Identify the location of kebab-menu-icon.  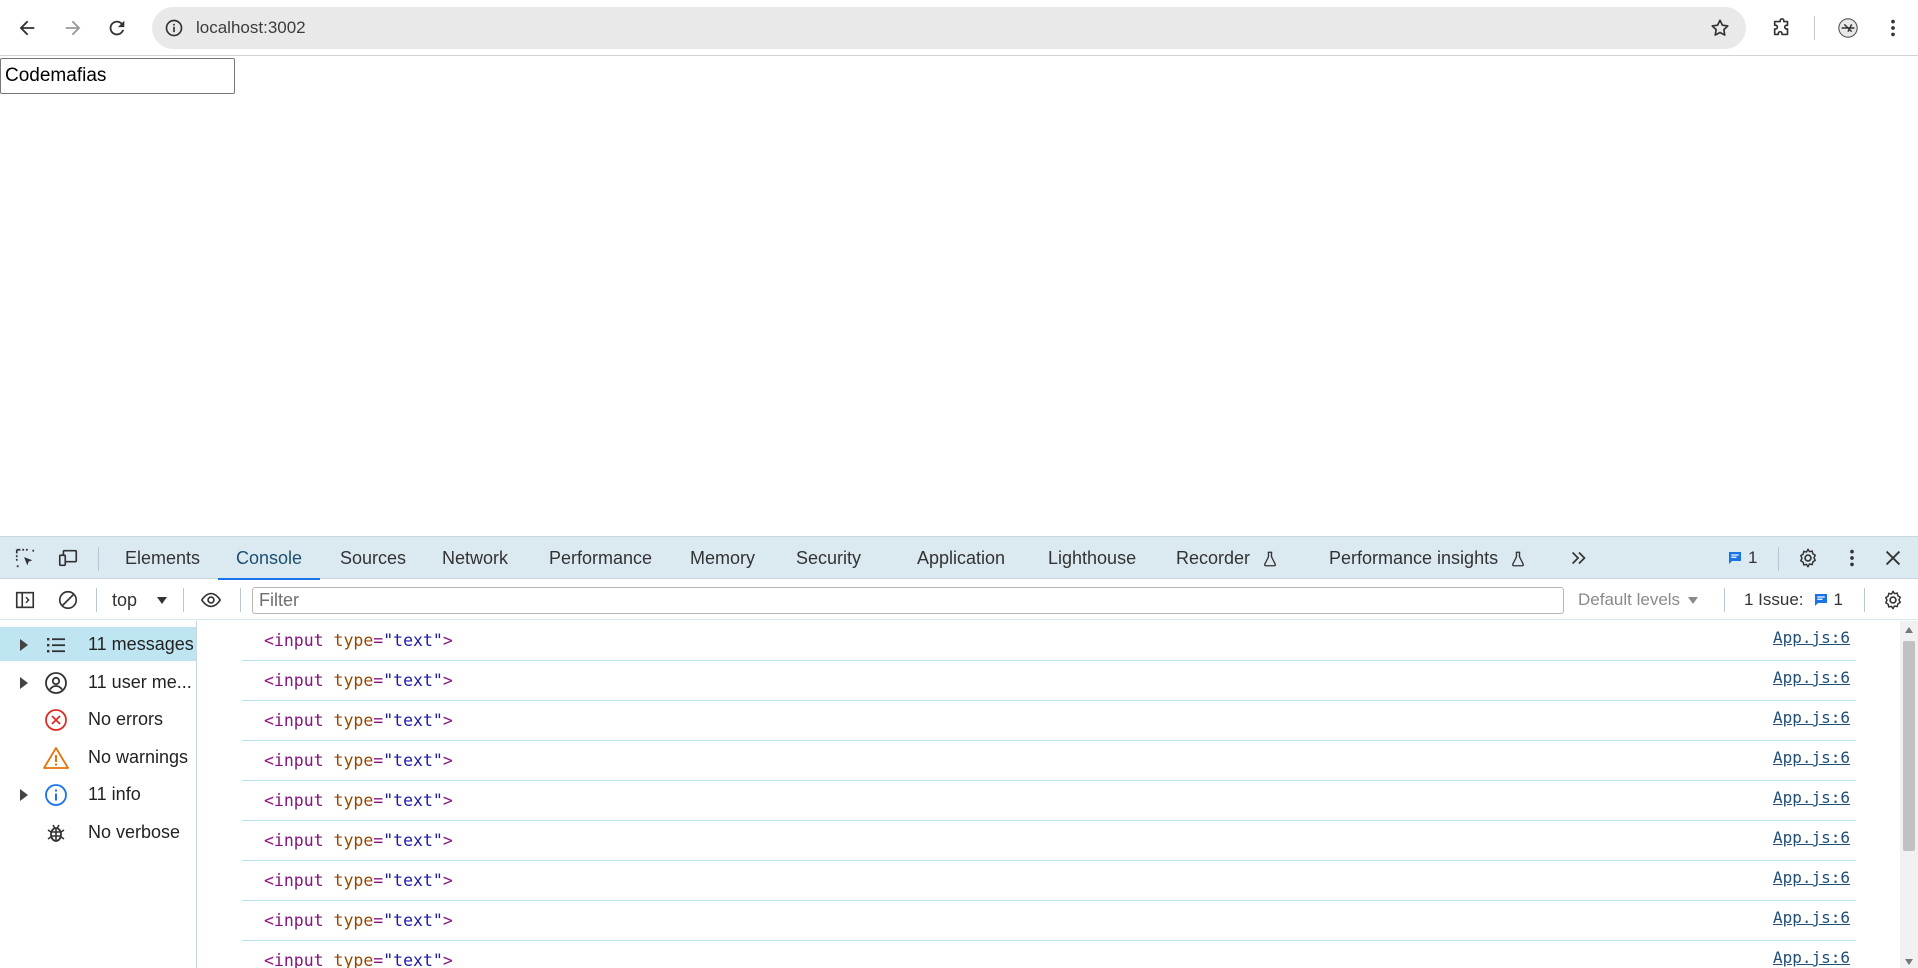
(1893, 28).